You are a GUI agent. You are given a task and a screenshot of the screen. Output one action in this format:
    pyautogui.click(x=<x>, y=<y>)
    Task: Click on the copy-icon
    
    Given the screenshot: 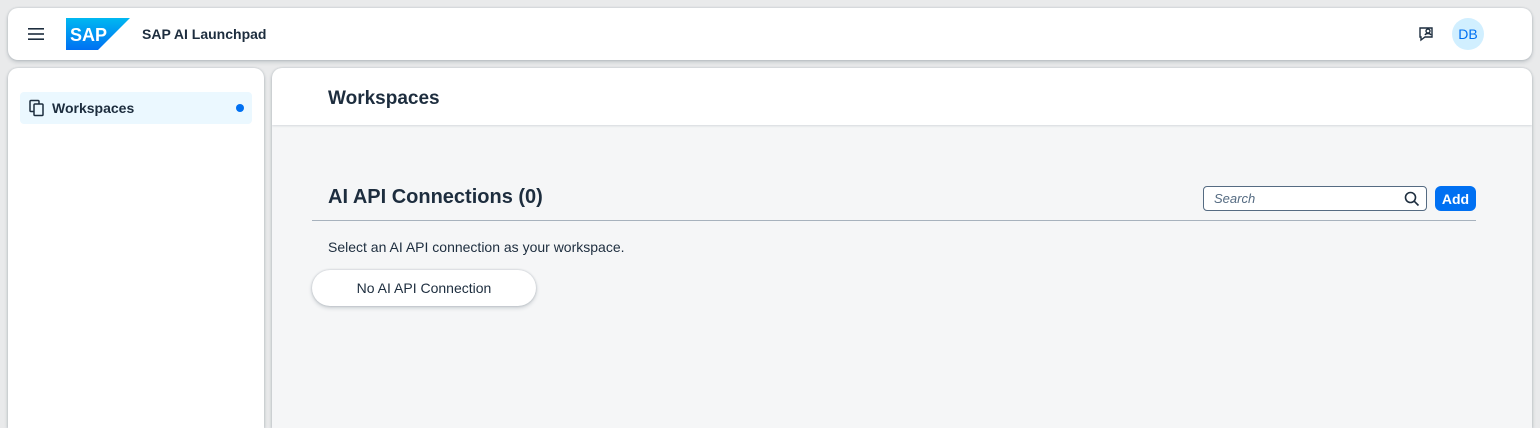 What is the action you would take?
    pyautogui.click(x=37, y=108)
    